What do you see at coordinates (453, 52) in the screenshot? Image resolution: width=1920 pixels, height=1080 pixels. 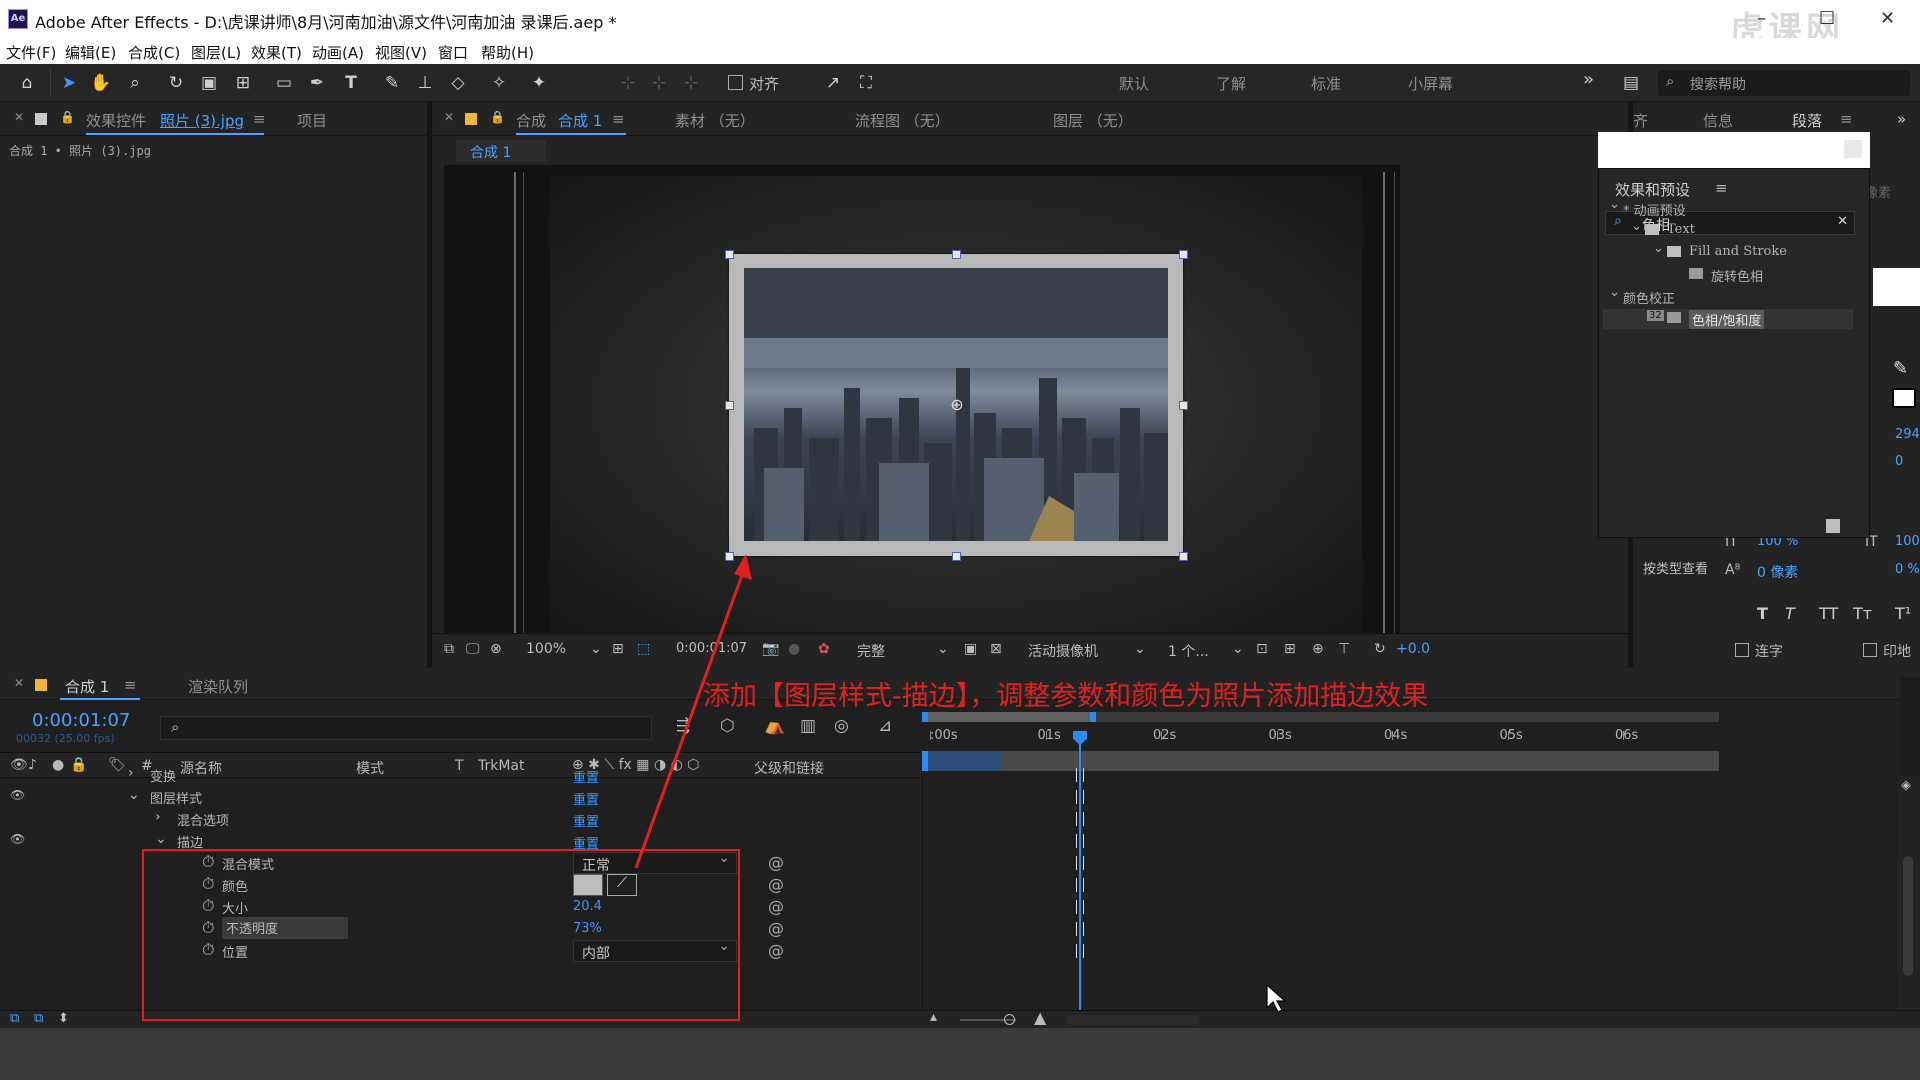 I see `menu-window: 窗口` at bounding box center [453, 52].